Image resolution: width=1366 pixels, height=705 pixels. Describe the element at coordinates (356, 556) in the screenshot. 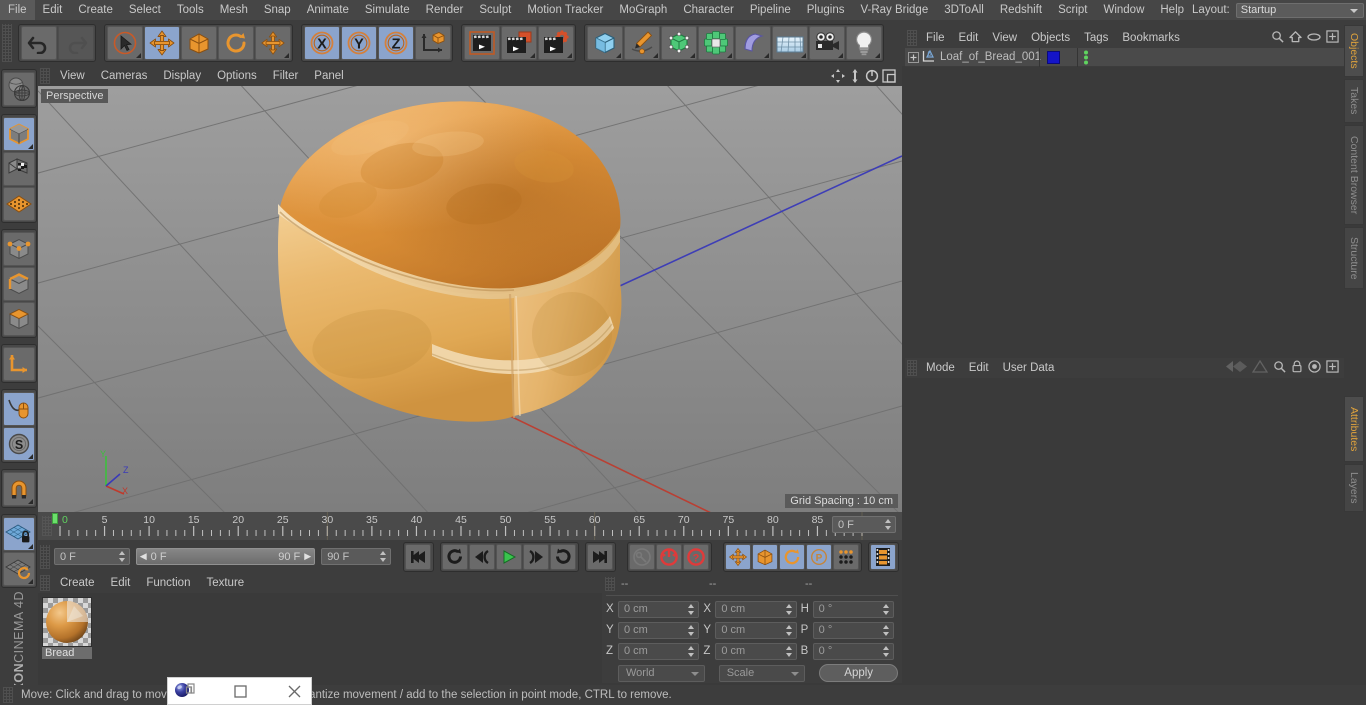

I see `preview-end-field: 90 F` at that location.